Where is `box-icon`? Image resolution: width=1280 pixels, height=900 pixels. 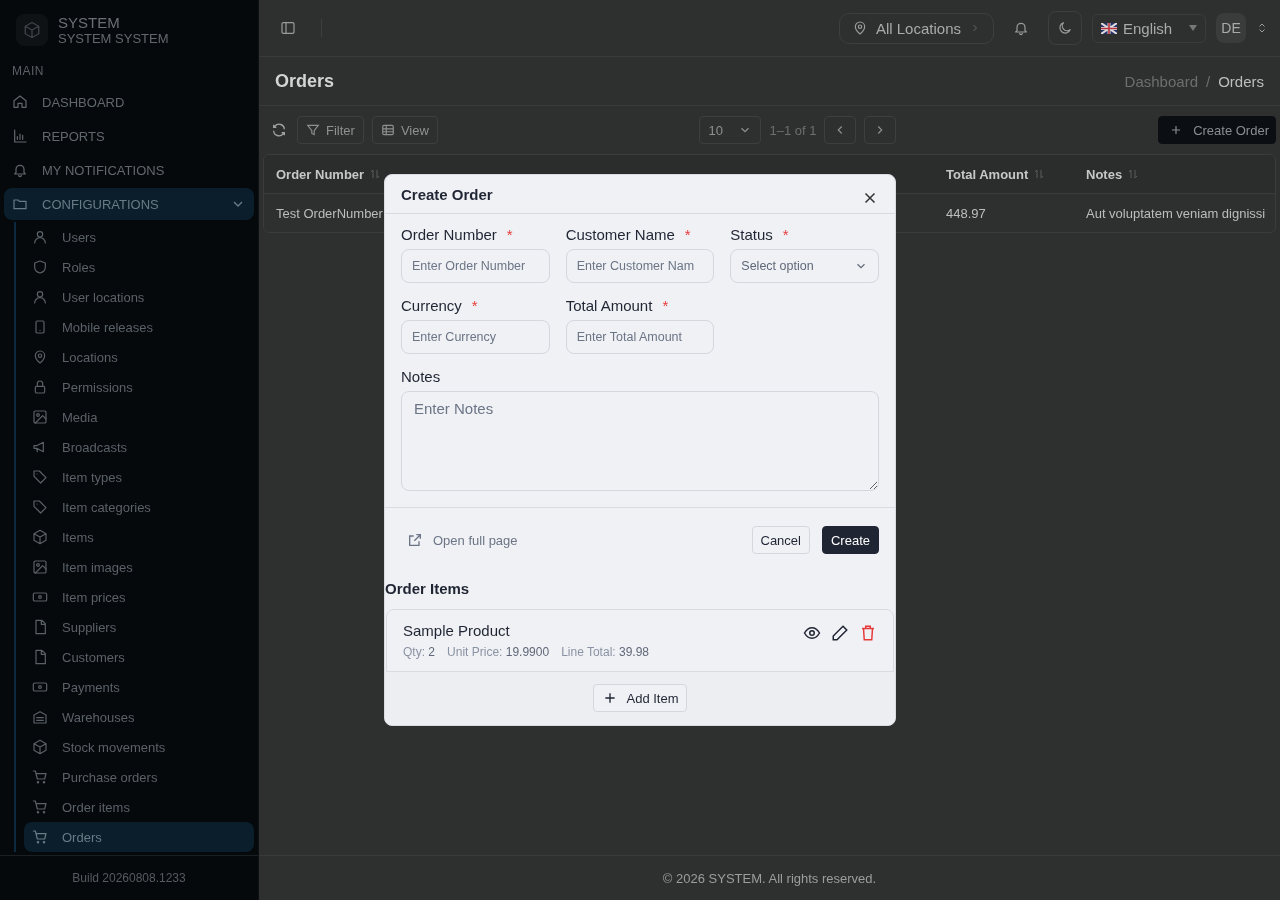
box-icon is located at coordinates (32, 30).